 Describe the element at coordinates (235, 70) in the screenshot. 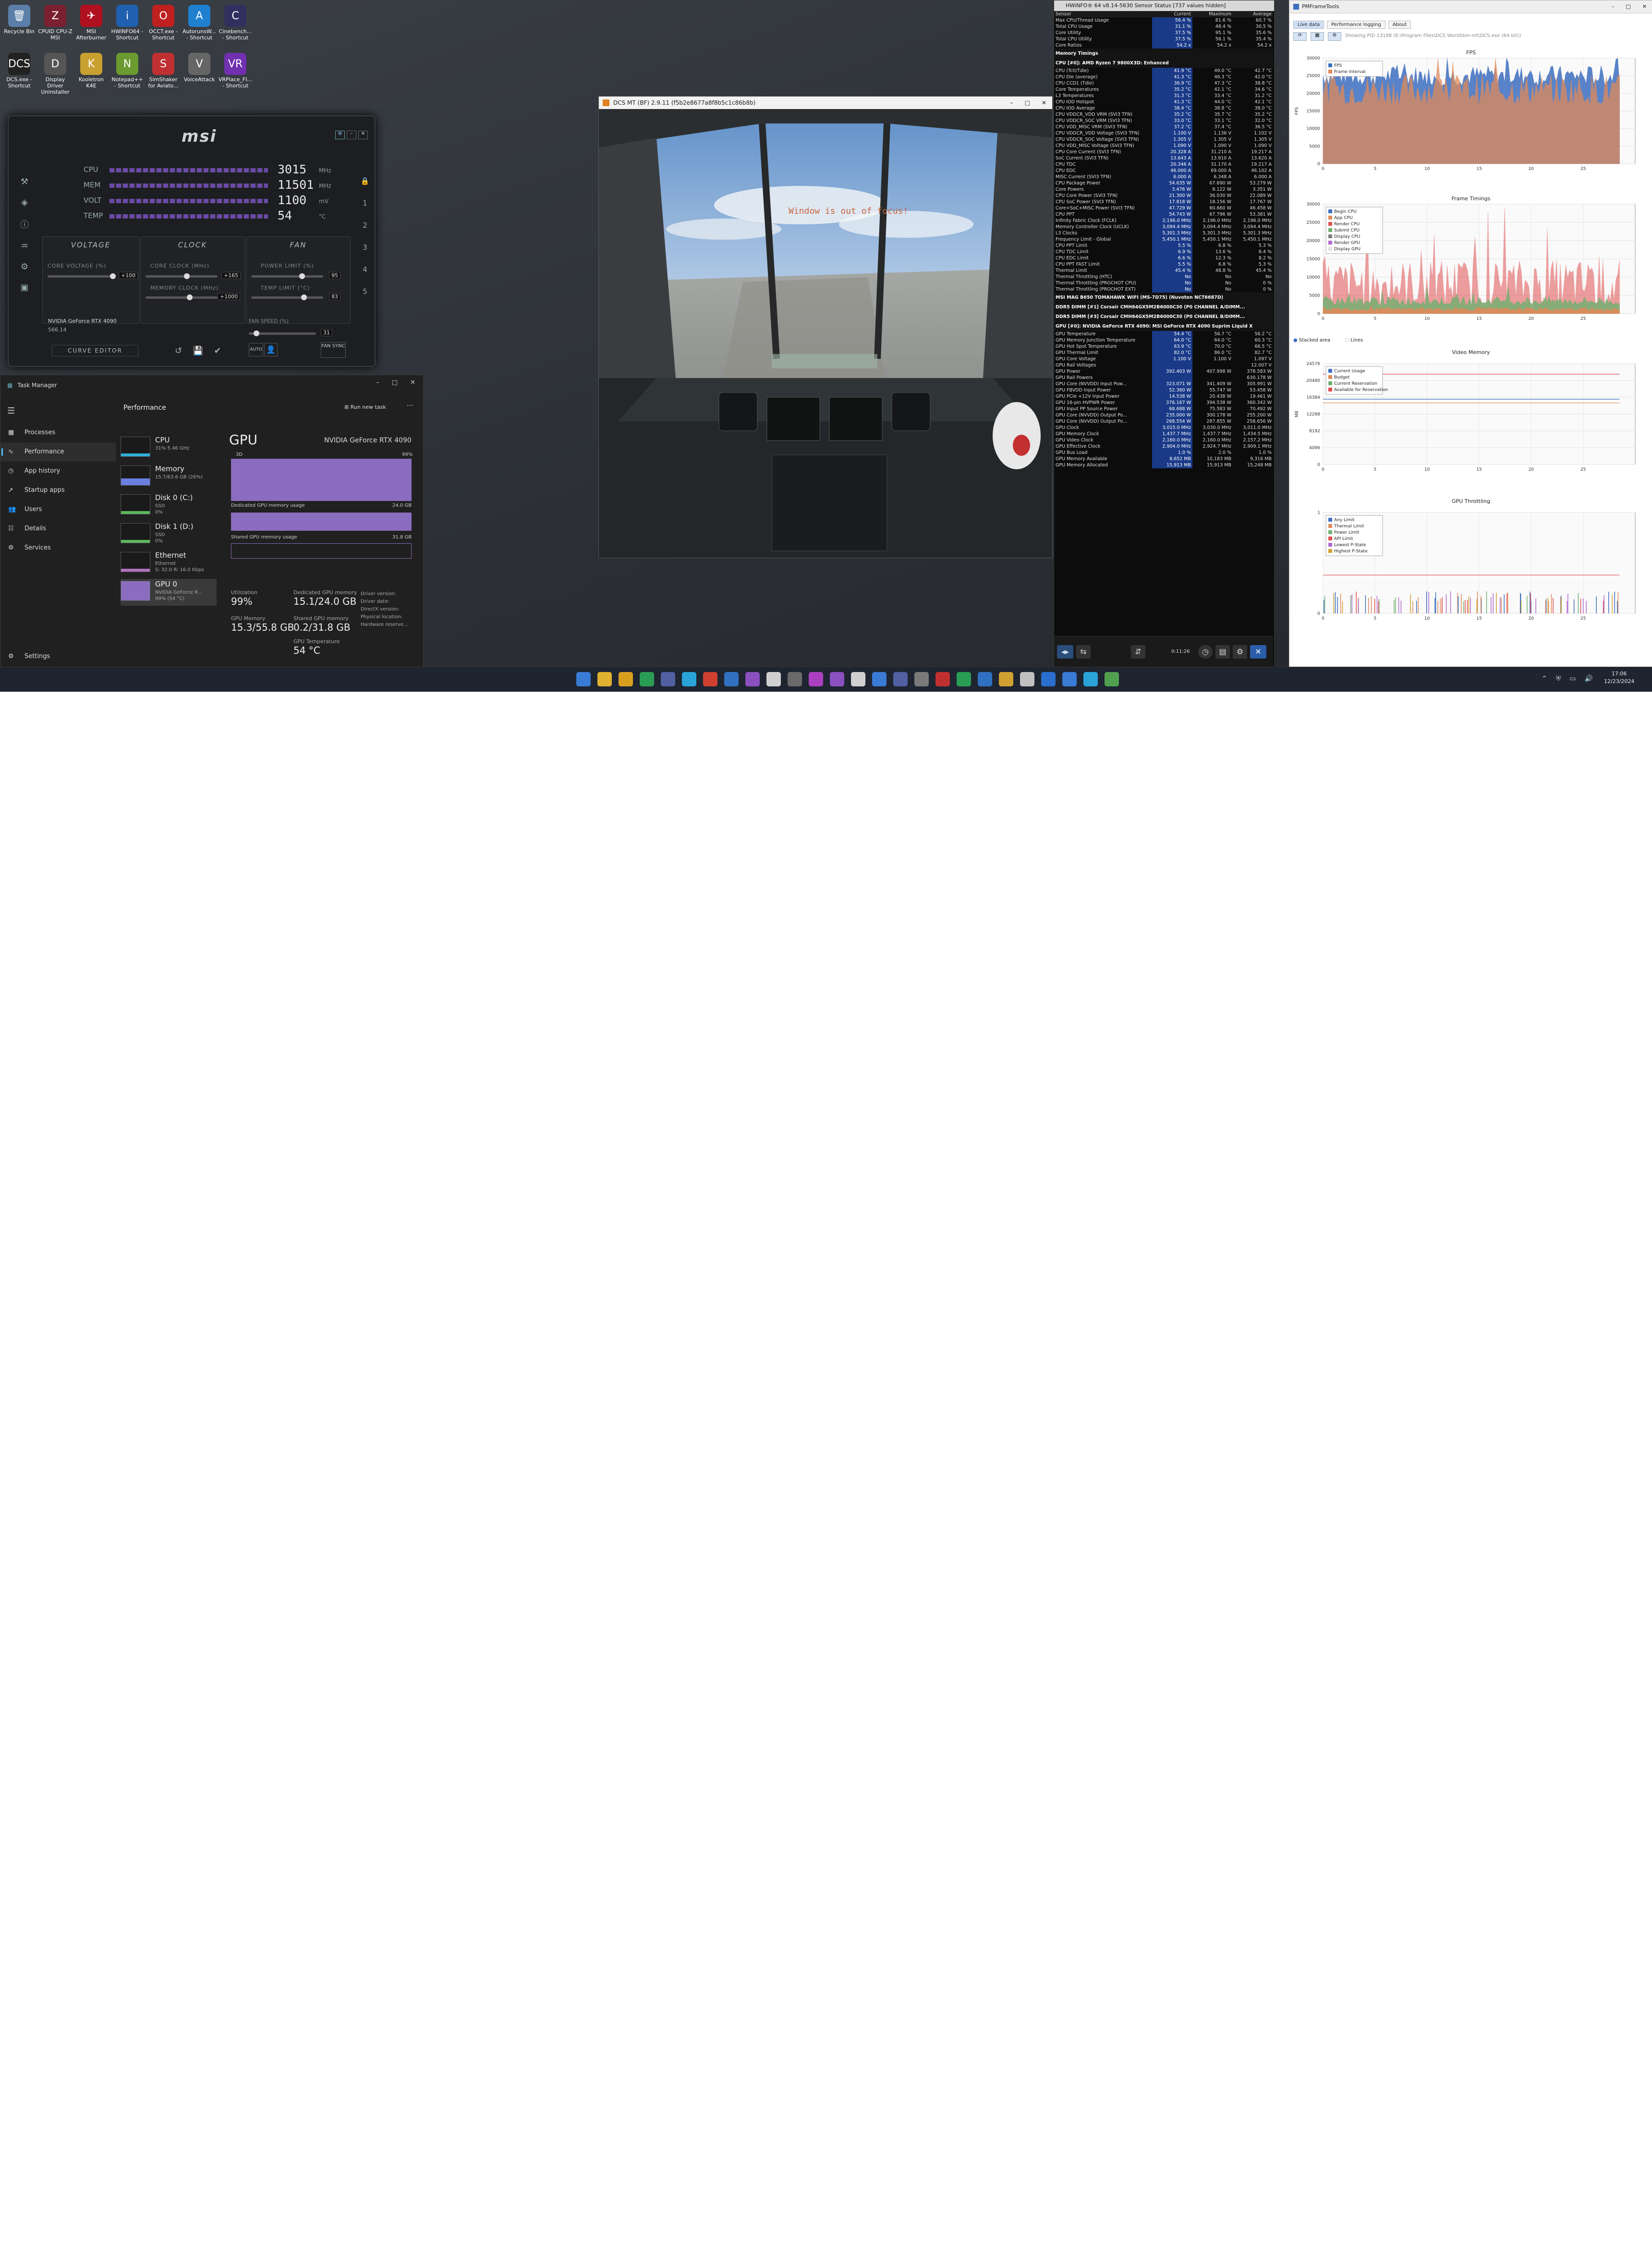

I see `desktop-icon: VR VRPlace_FI... - Shortcut` at that location.